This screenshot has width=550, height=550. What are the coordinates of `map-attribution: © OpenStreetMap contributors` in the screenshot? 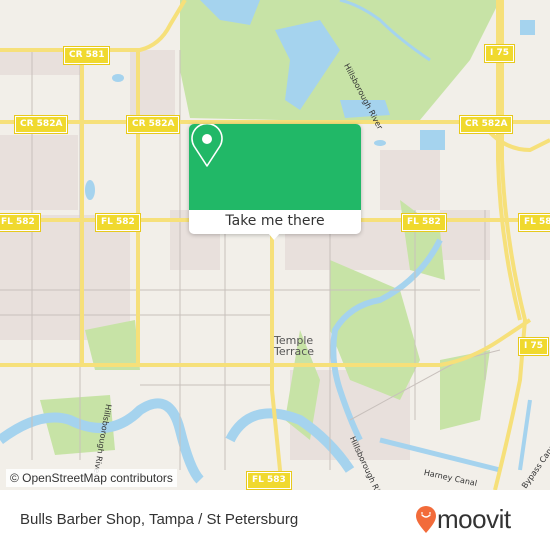 It's located at (91, 478).